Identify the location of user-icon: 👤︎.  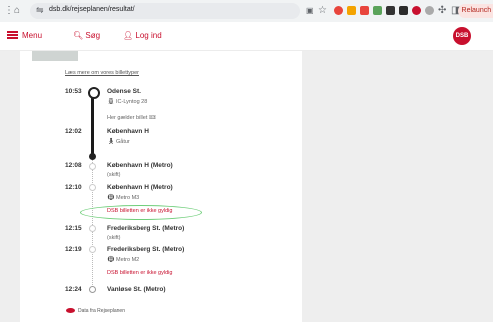
(128, 35).